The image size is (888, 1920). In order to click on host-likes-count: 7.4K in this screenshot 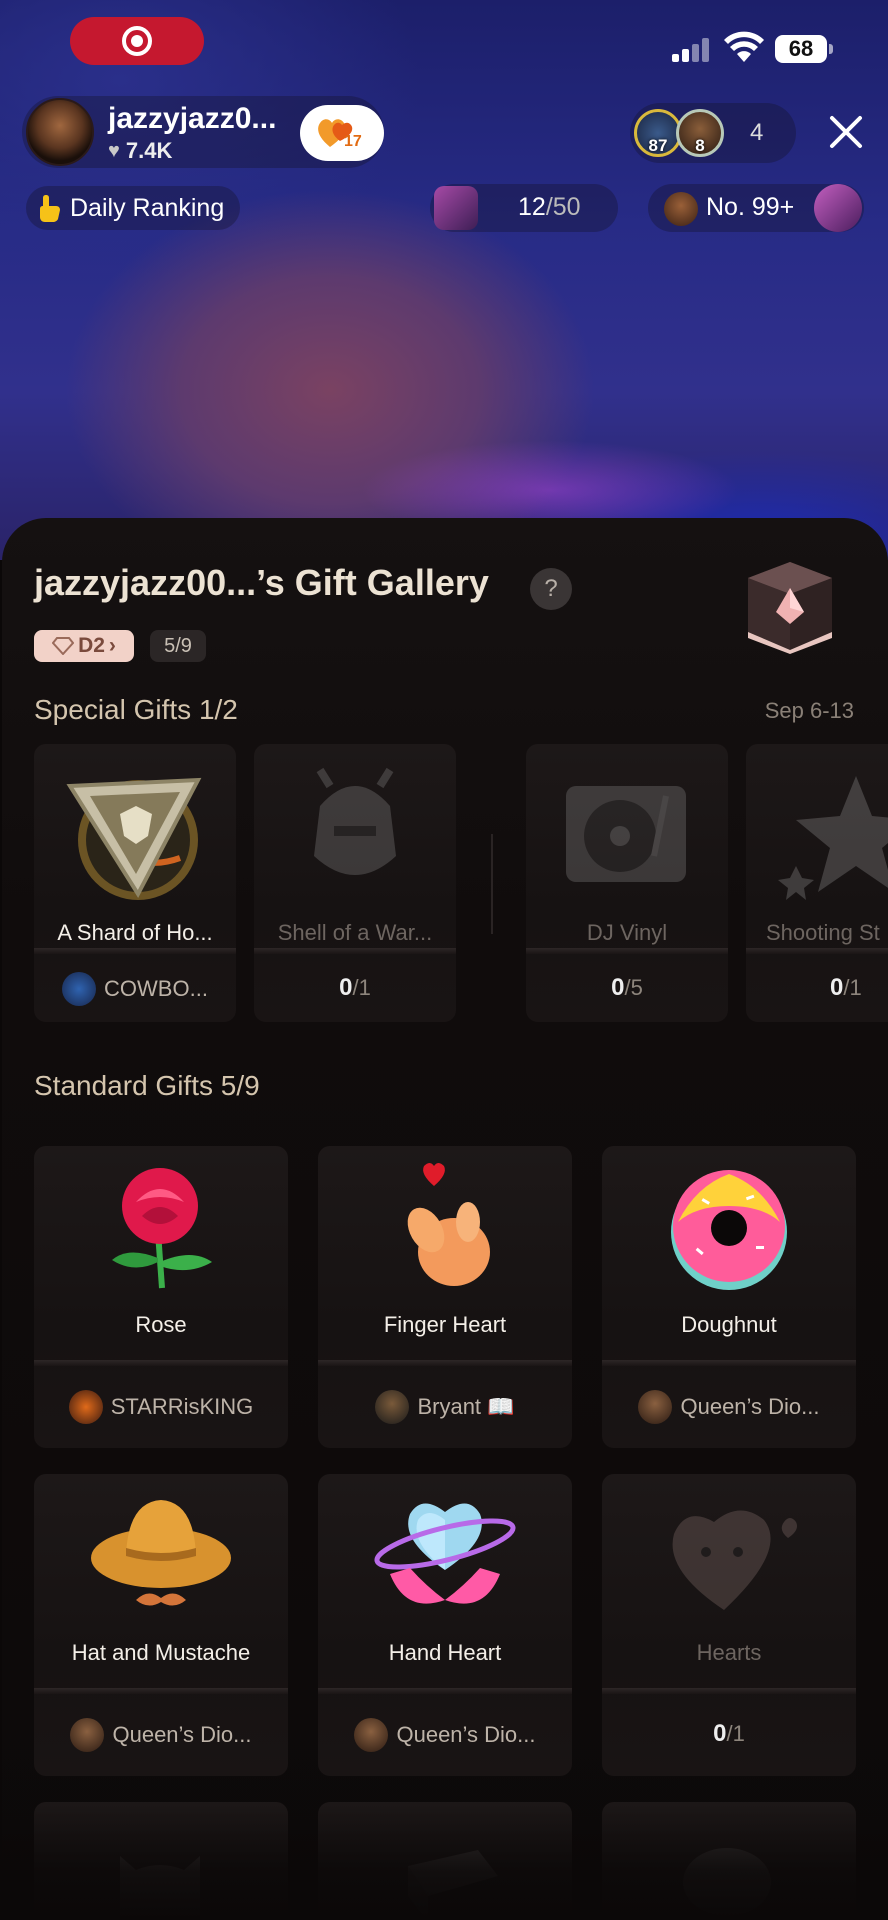, I will do `click(149, 150)`.